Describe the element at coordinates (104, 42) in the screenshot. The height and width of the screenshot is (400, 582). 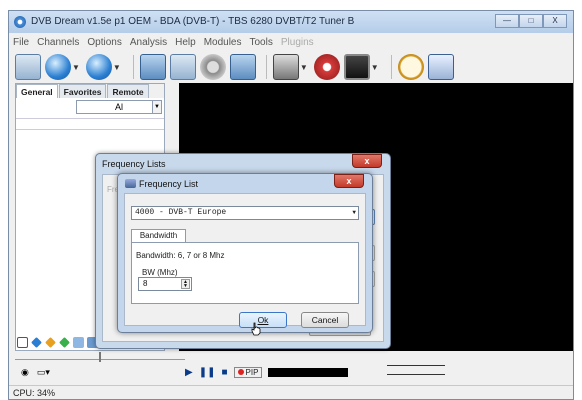
I see `menu-options: Options` at that location.